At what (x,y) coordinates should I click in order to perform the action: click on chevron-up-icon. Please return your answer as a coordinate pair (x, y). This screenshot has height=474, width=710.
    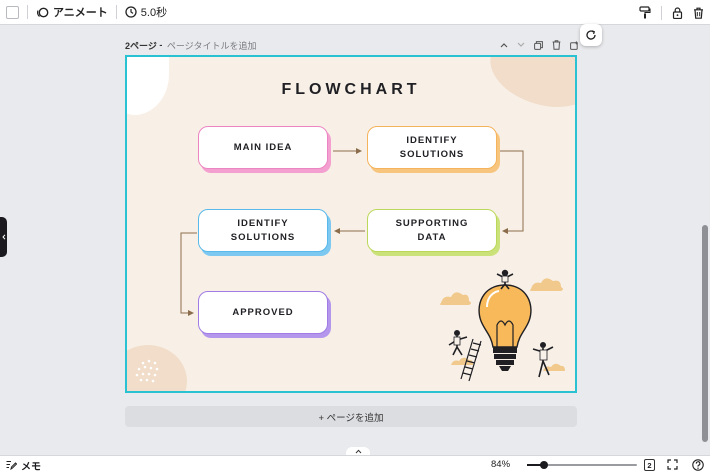
    Looking at the image, I should click on (358, 451).